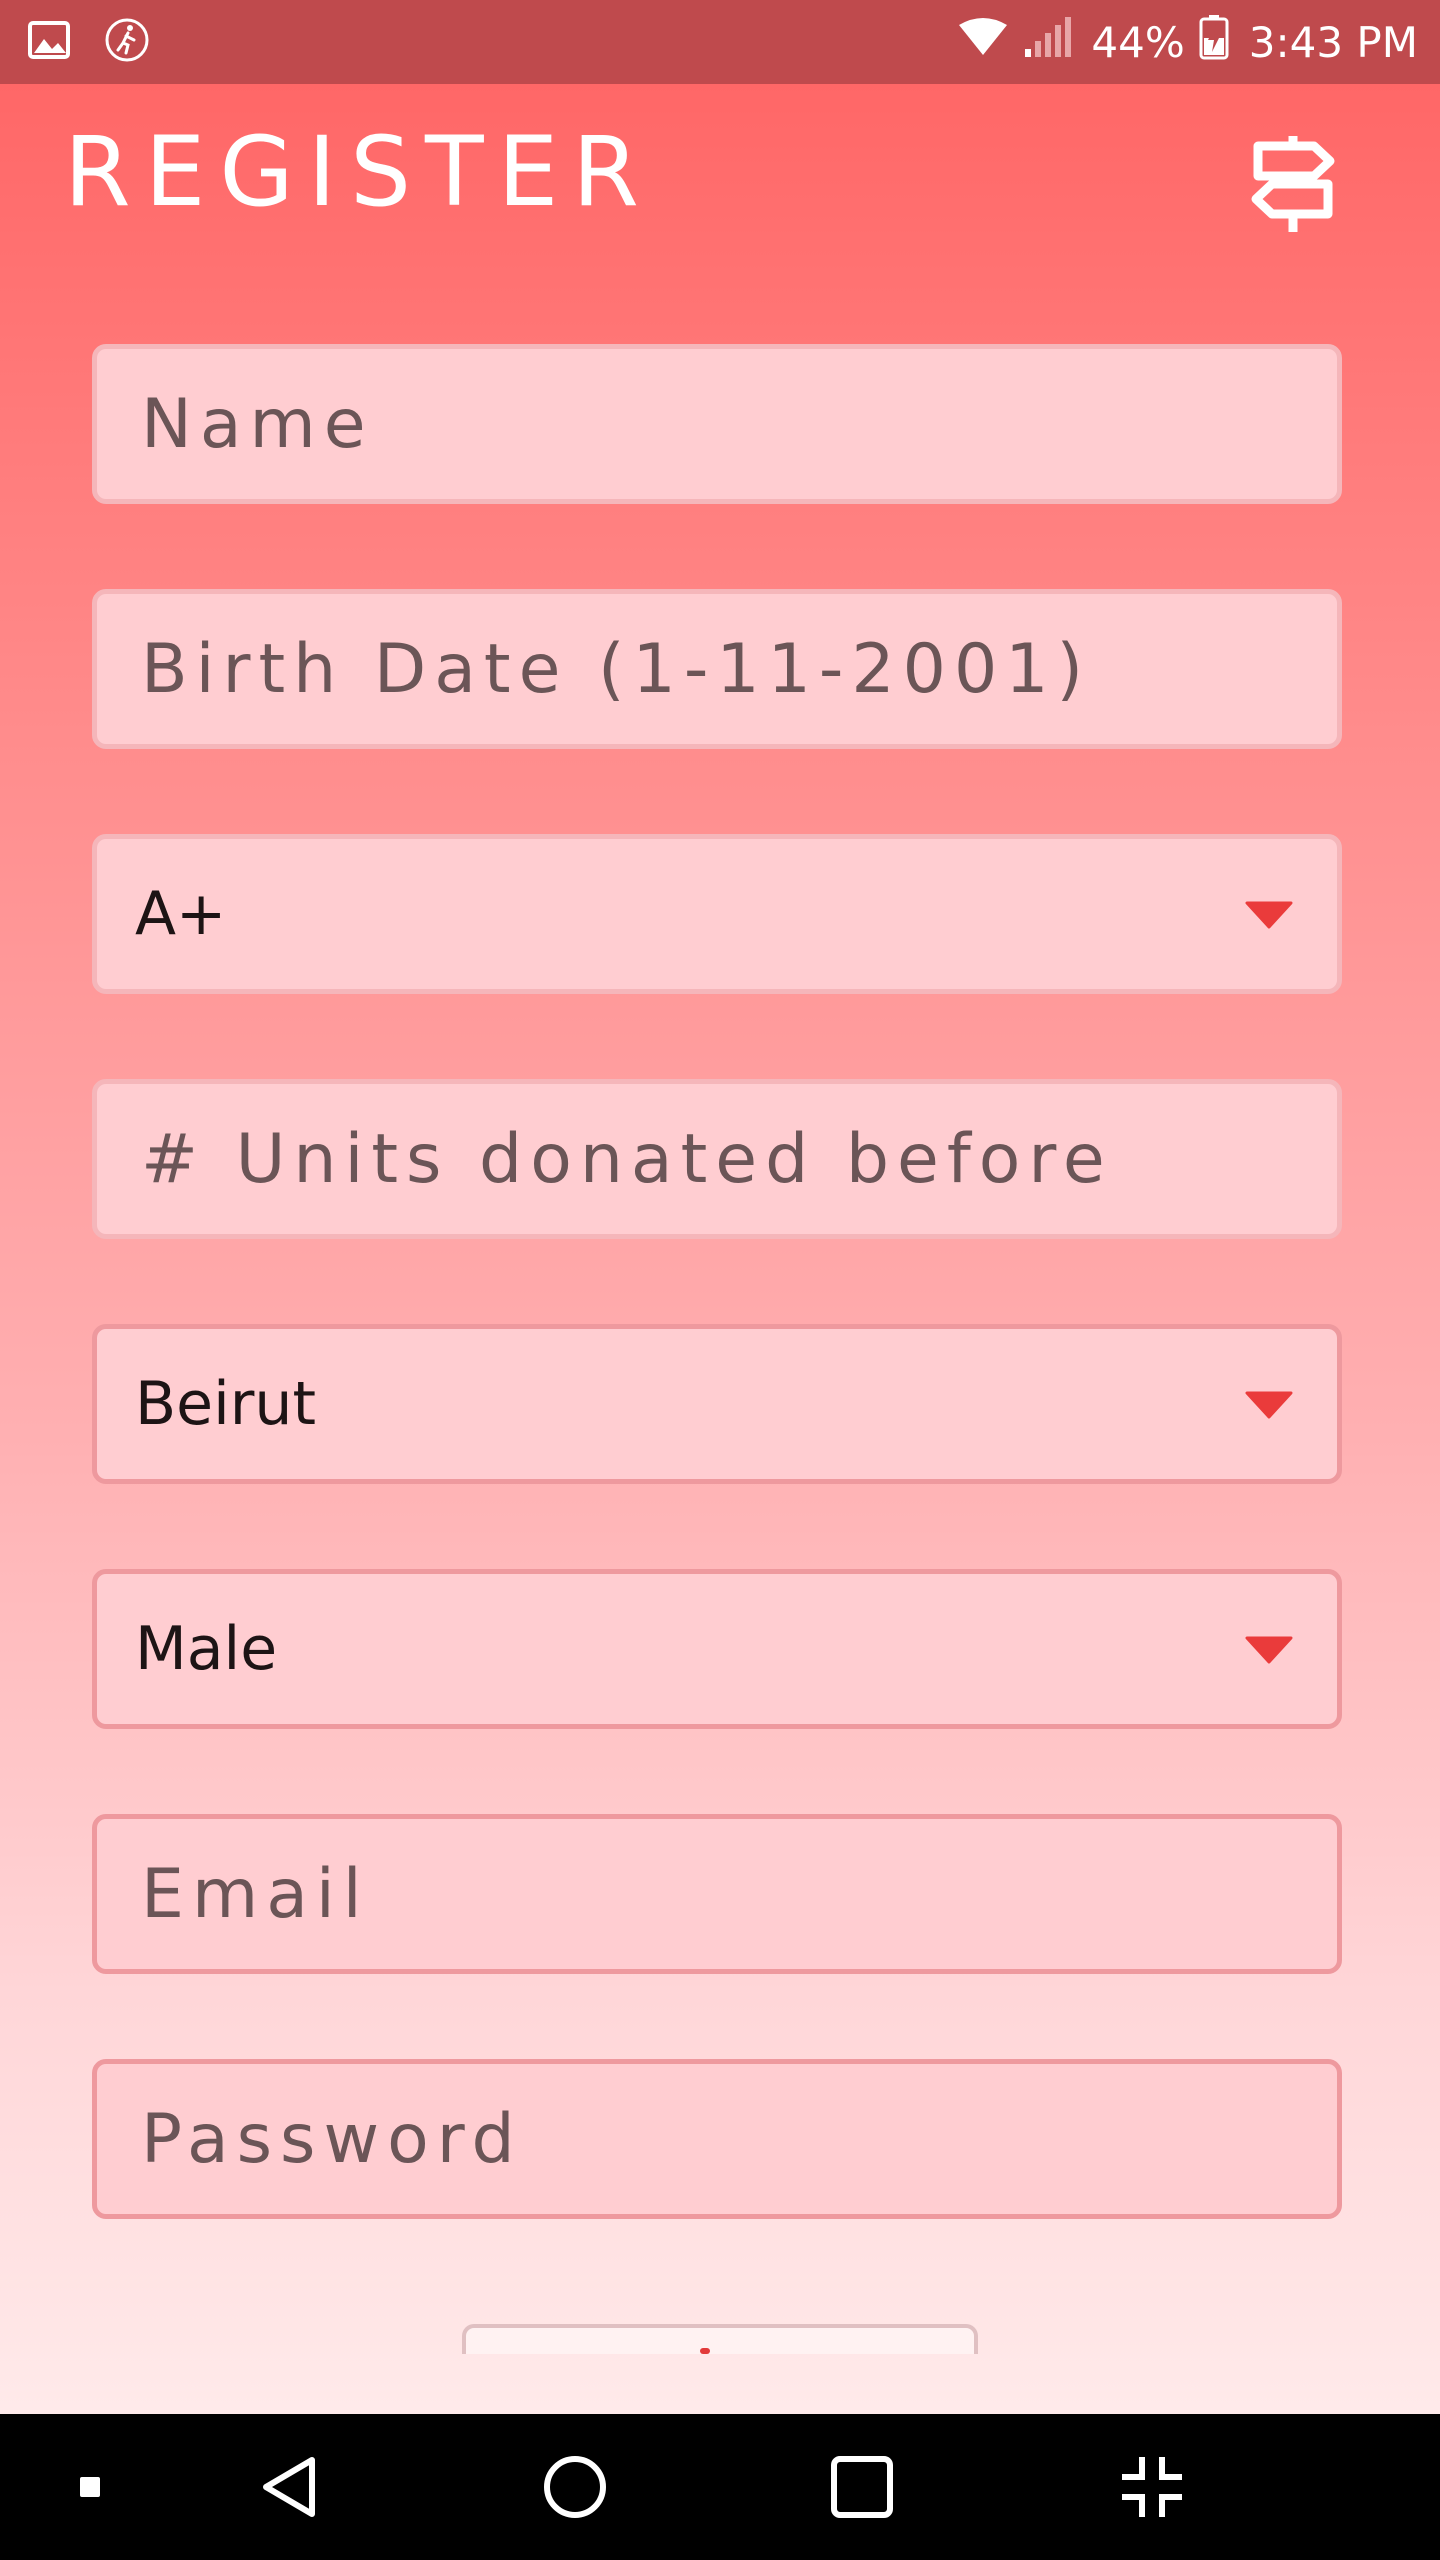 The width and height of the screenshot is (1440, 2560). Describe the element at coordinates (1138, 42) in the screenshot. I see `battery-percentage: 44%` at that location.